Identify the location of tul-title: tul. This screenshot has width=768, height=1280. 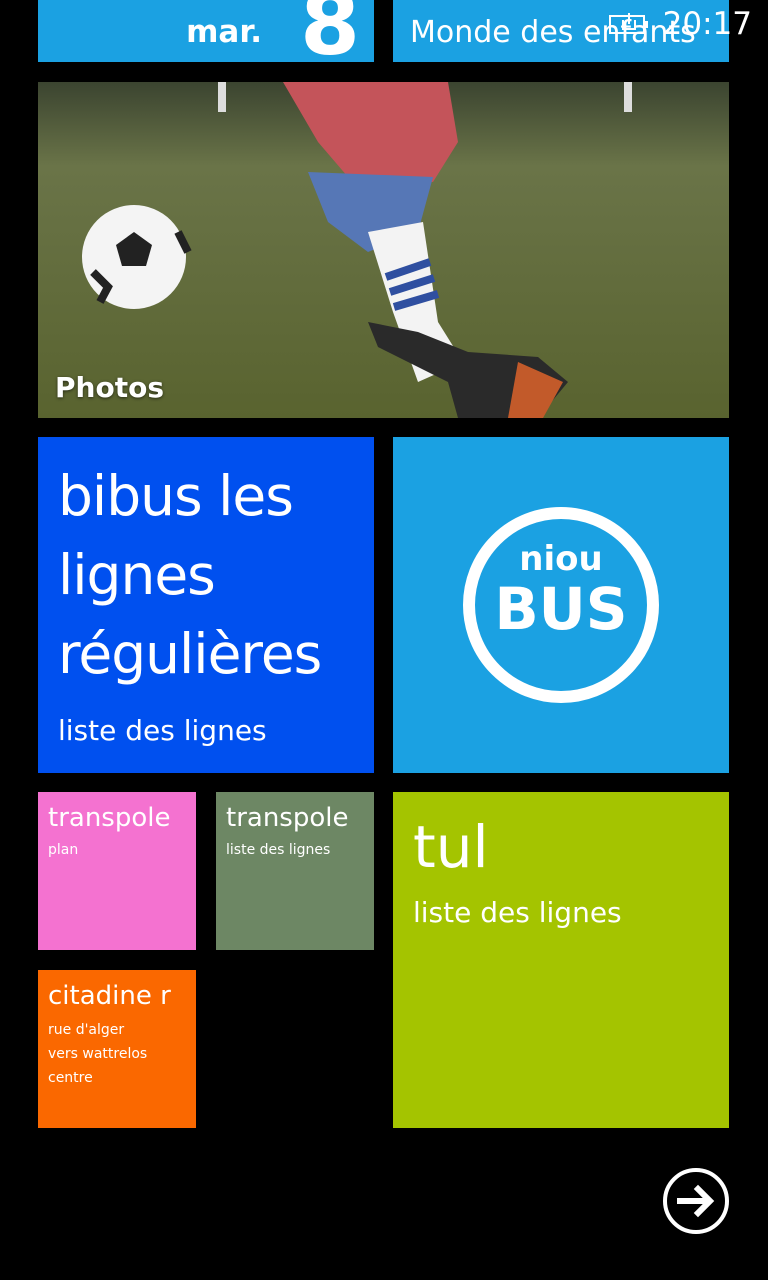
(451, 847).